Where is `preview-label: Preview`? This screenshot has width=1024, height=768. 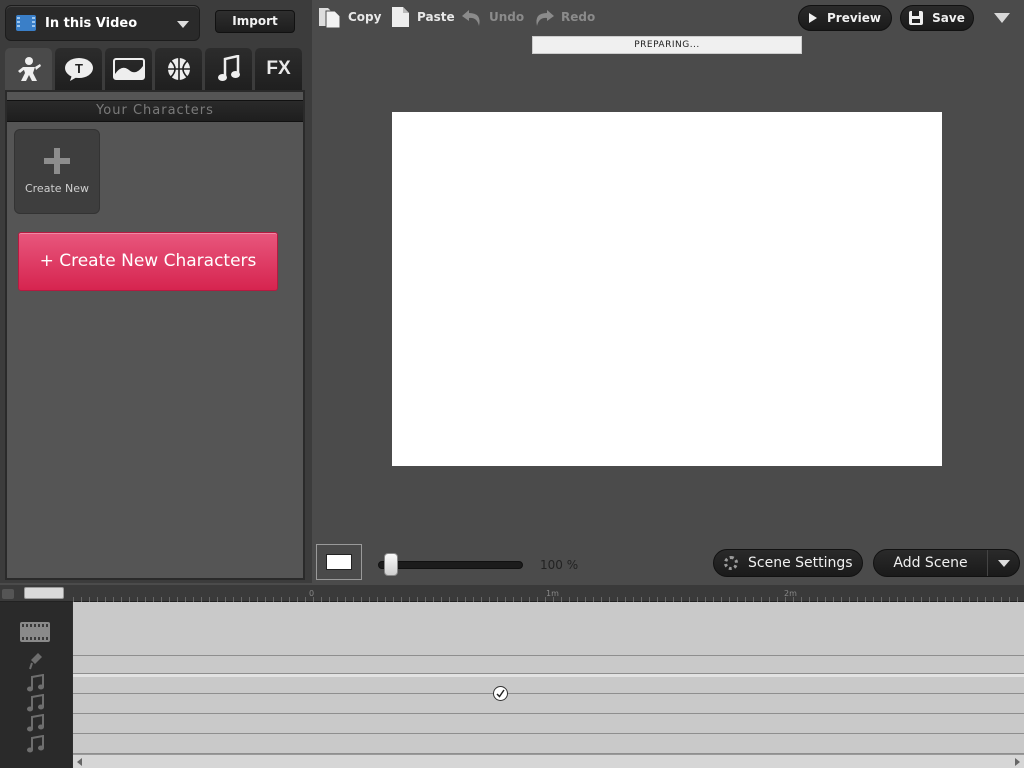
preview-label: Preview is located at coordinates (853, 18).